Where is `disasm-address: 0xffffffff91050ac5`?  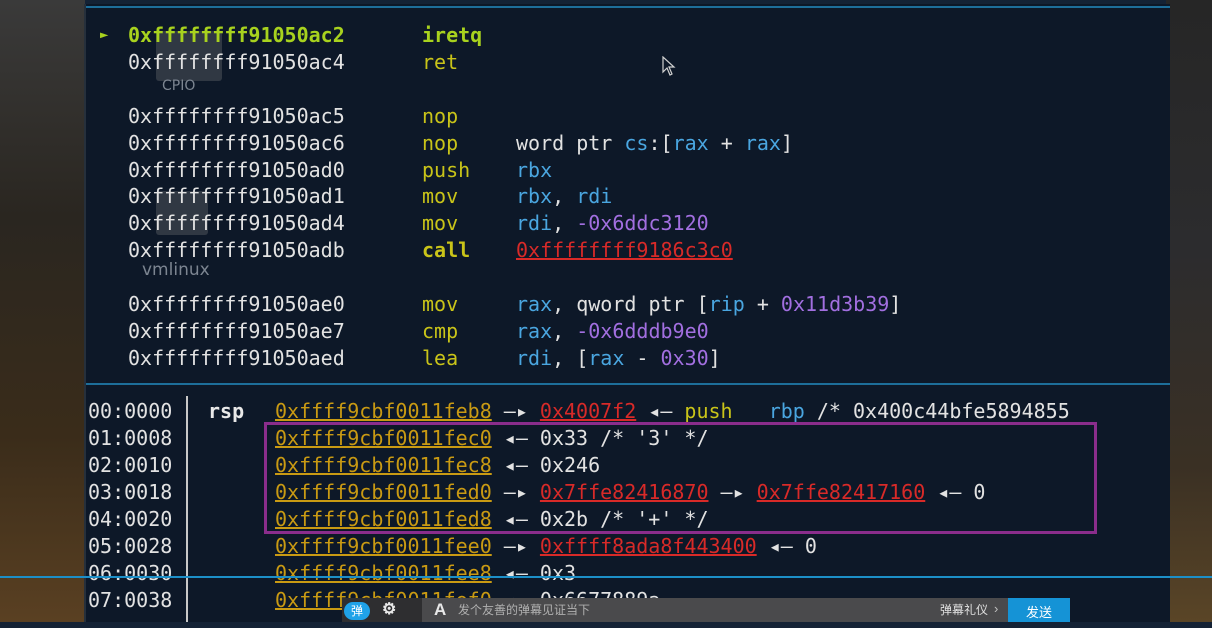 disasm-address: 0xffffffff91050ac5 is located at coordinates (236, 116).